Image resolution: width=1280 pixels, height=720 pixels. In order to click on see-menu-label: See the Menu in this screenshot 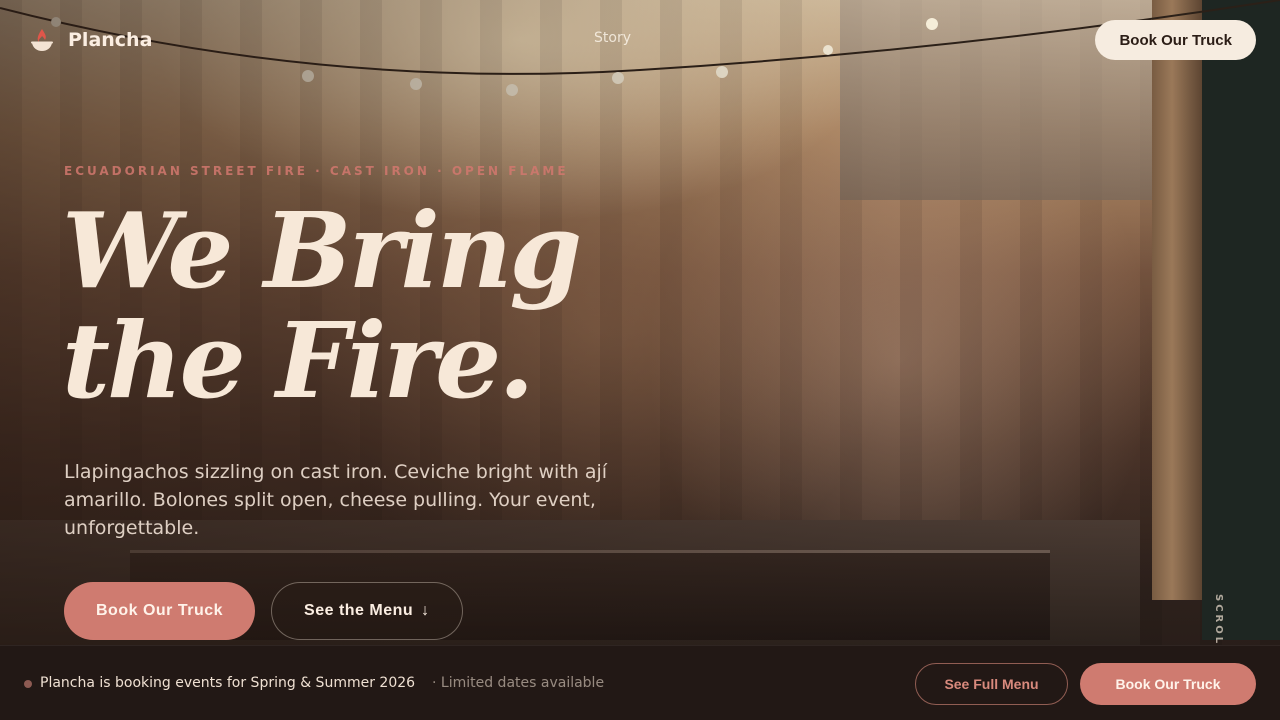, I will do `click(359, 610)`.